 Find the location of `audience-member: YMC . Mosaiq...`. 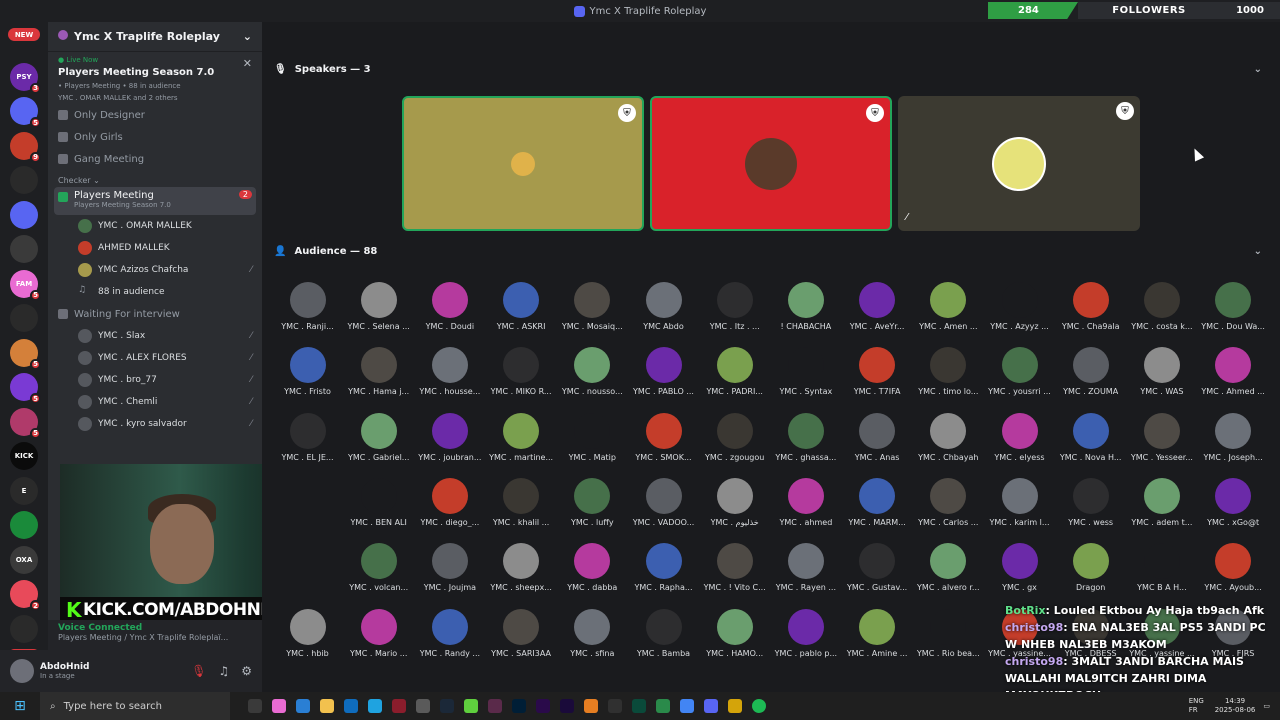

audience-member: YMC . Mosaiq... is located at coordinates (592, 306).